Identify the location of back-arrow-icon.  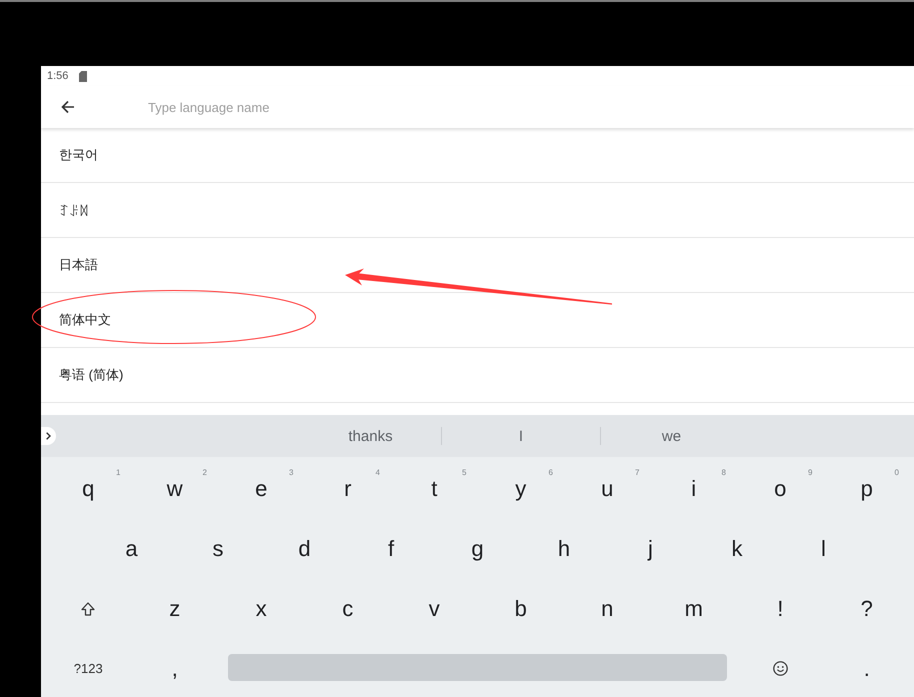
(68, 107).